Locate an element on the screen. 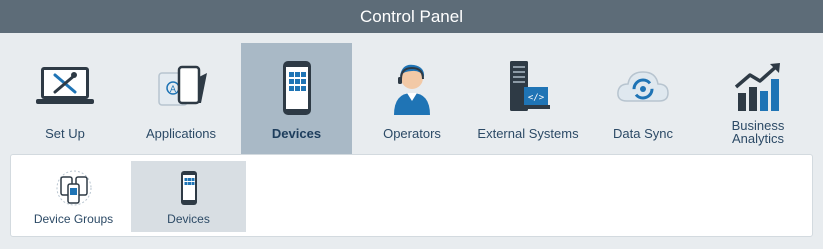  cloud-sync-icon is located at coordinates (643, 88).